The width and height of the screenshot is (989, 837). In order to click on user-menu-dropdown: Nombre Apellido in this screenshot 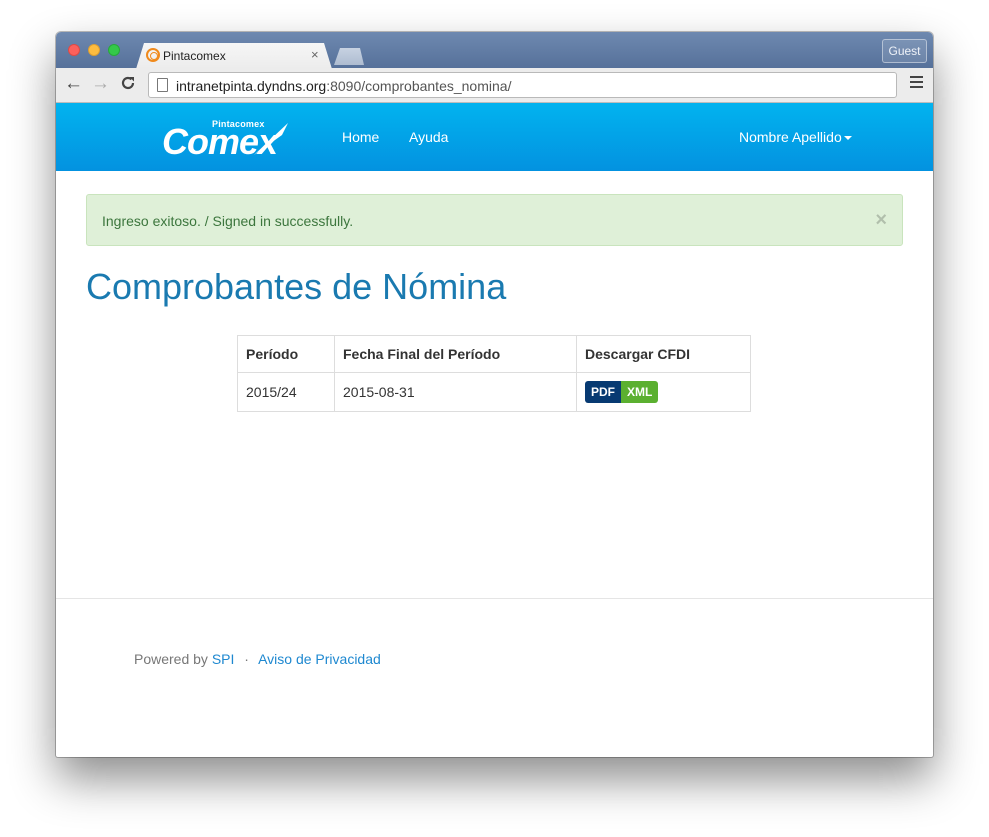, I will do `click(795, 137)`.